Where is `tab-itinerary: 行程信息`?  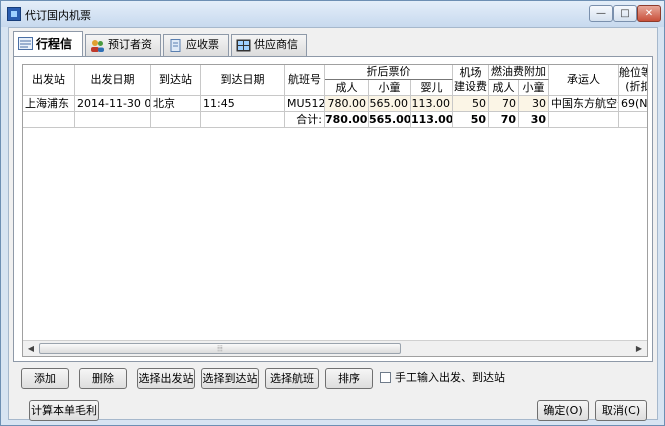
tab-itinerary: 行程信息 is located at coordinates (48, 53).